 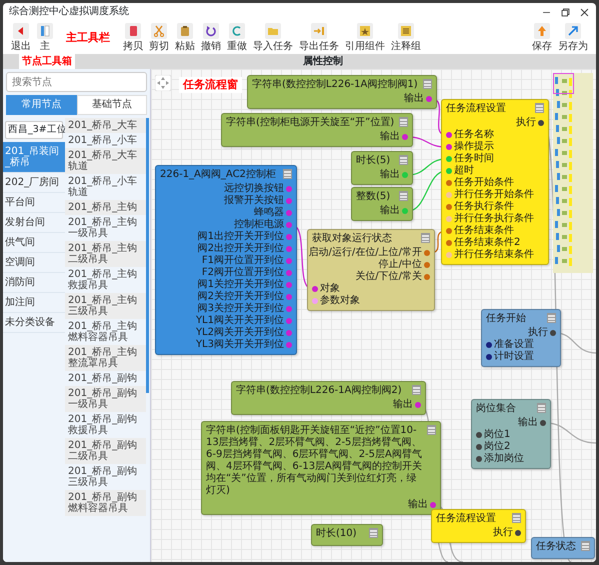 What do you see at coordinates (163, 83) in the screenshot?
I see `move-icon` at bounding box center [163, 83].